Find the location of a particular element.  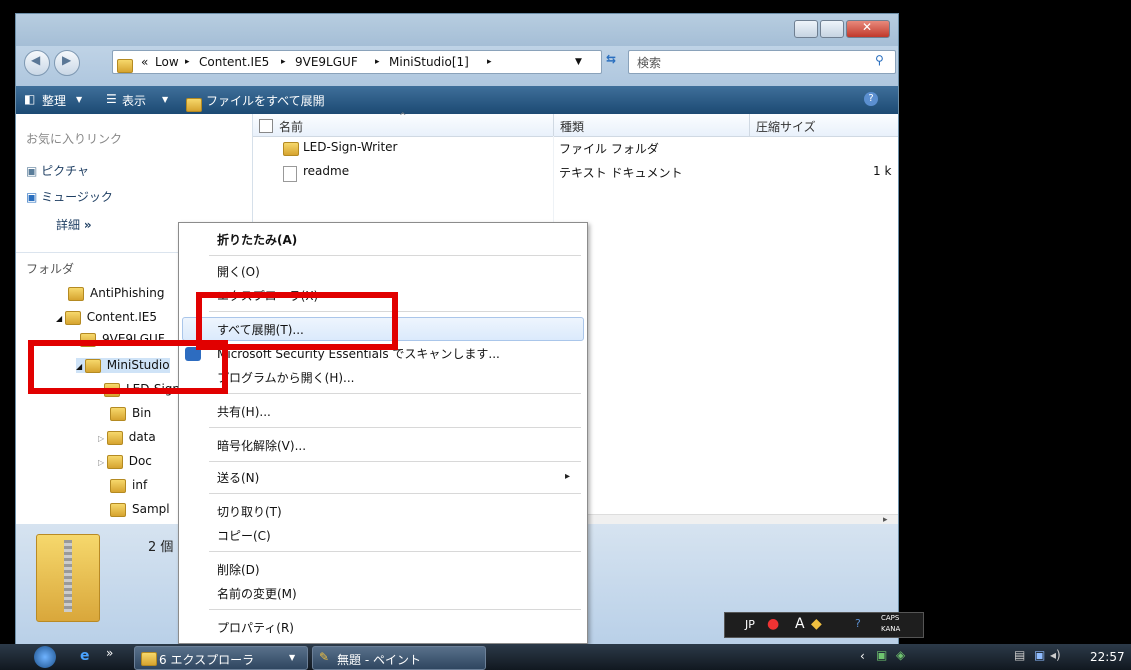

group-dropdown-icon: ▼ is located at coordinates (292, 657).